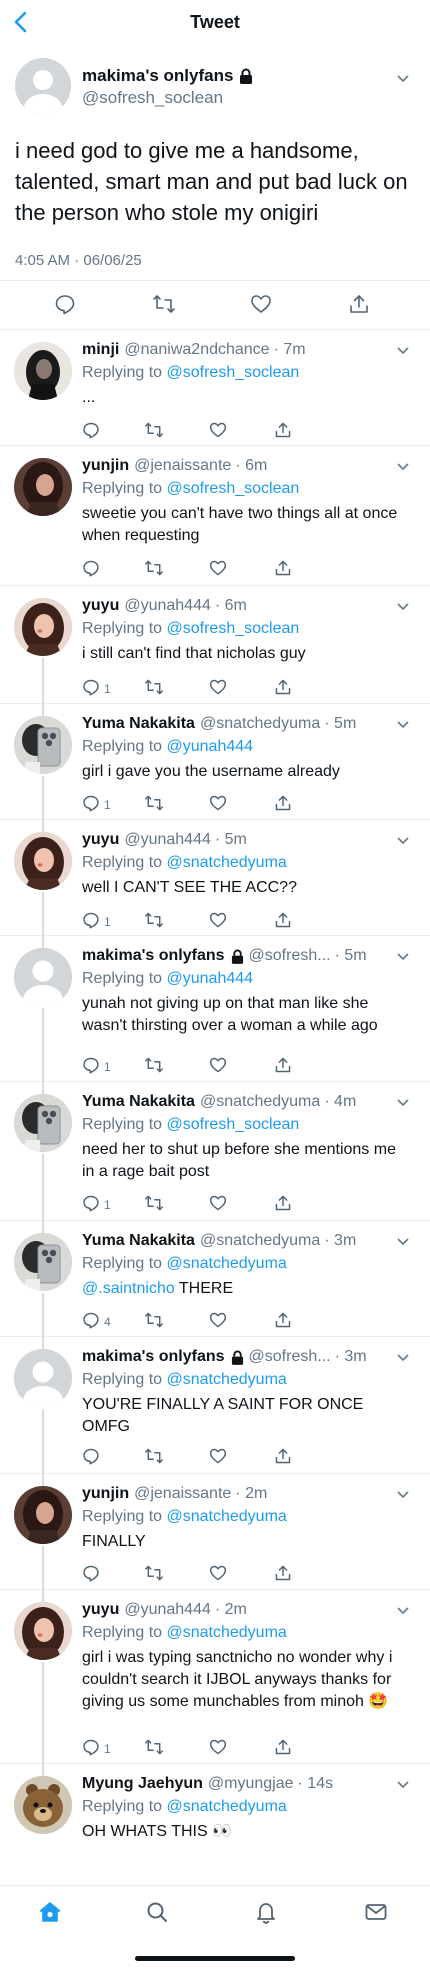  What do you see at coordinates (128, 1288) in the screenshot?
I see `mention-link: @.saintnicho` at bounding box center [128, 1288].